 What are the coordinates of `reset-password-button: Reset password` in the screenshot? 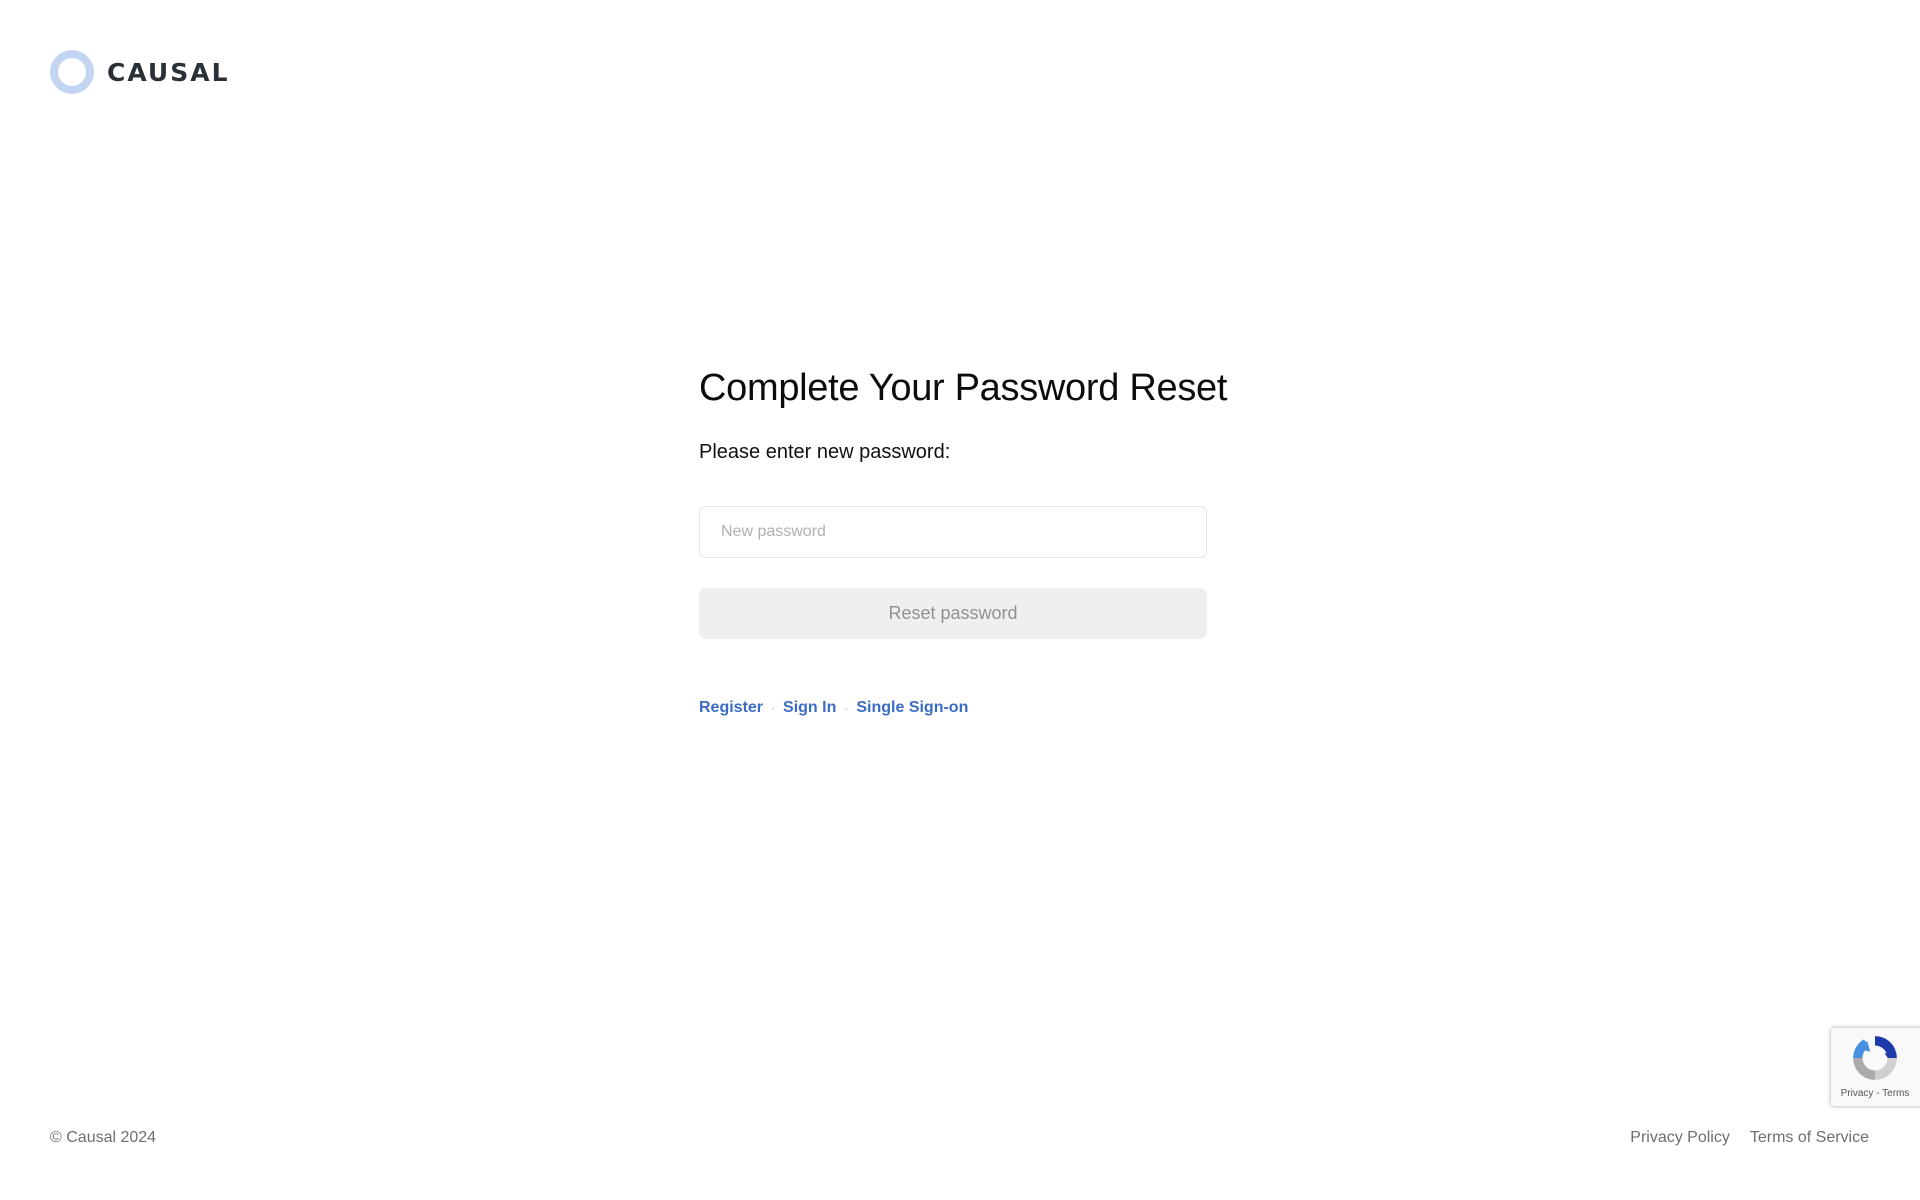 It's located at (953, 613).